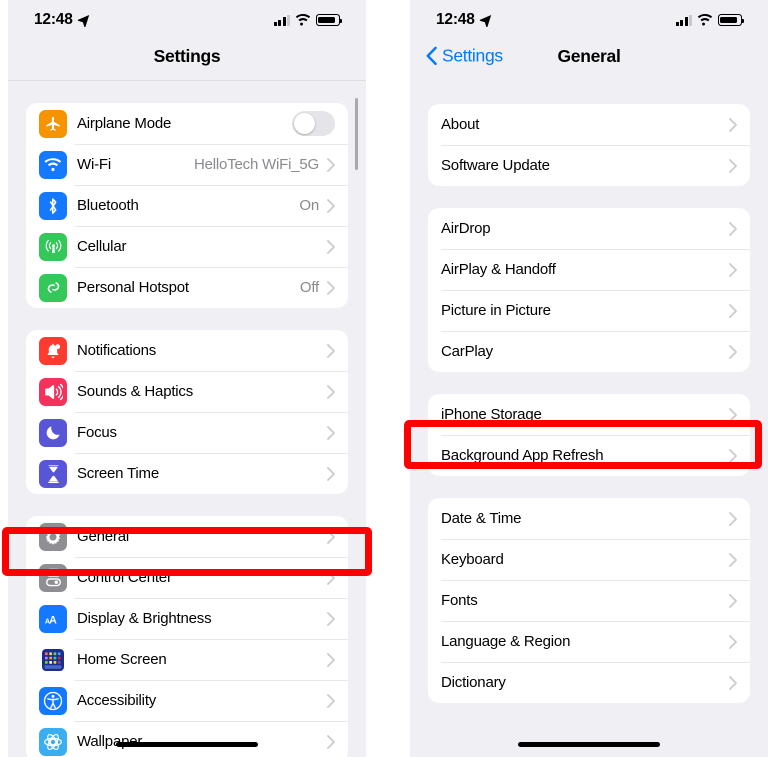 This screenshot has height=757, width=768. Describe the element at coordinates (94, 164) in the screenshot. I see `settings-row-label: Wi-Fi` at that location.